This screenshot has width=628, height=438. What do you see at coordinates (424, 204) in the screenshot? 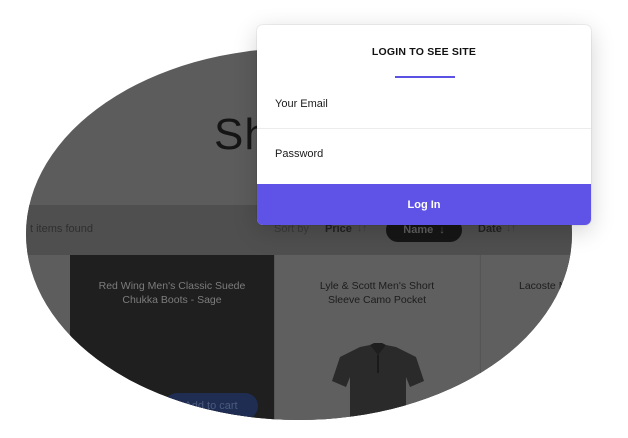
I see `login-button: Log In` at bounding box center [424, 204].